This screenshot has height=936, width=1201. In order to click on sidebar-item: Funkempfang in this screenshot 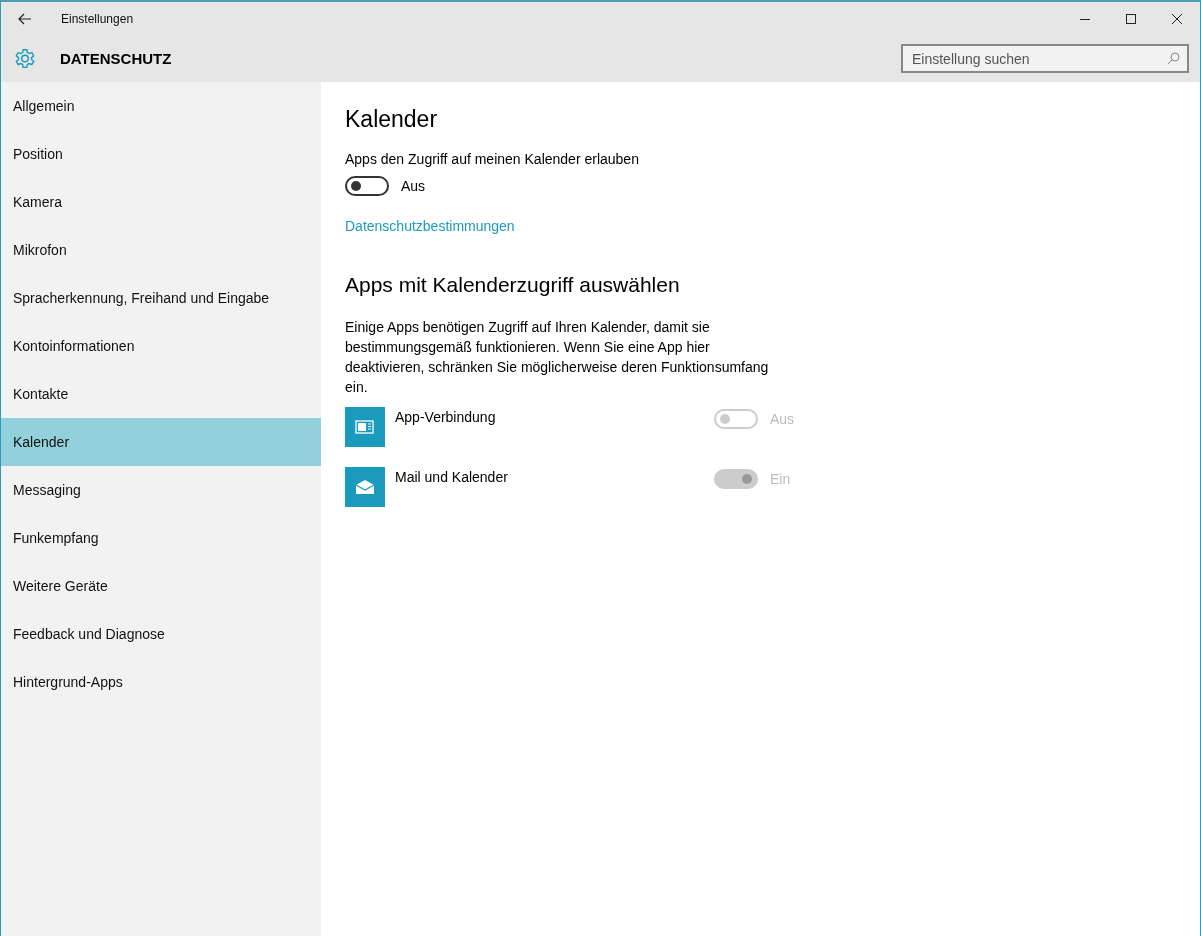, I will do `click(161, 538)`.